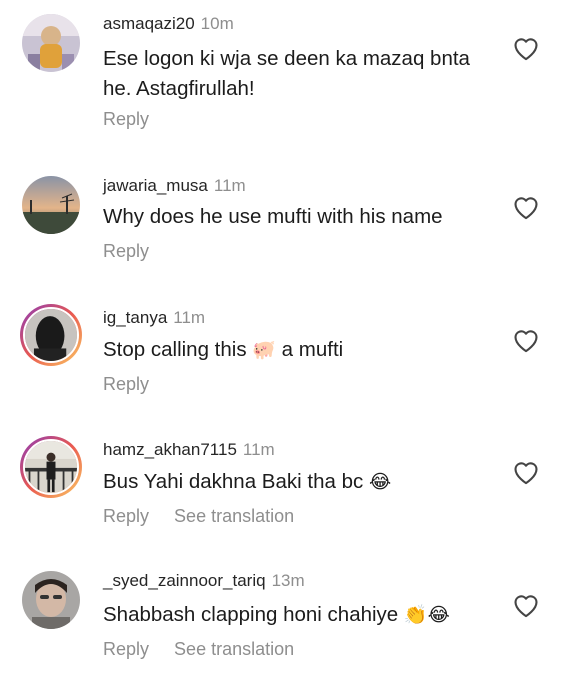 Image resolution: width=570 pixels, height=676 pixels. I want to click on comment-text: Bus Yahi dakhna Baki tha bc 😂, so click(298, 482).